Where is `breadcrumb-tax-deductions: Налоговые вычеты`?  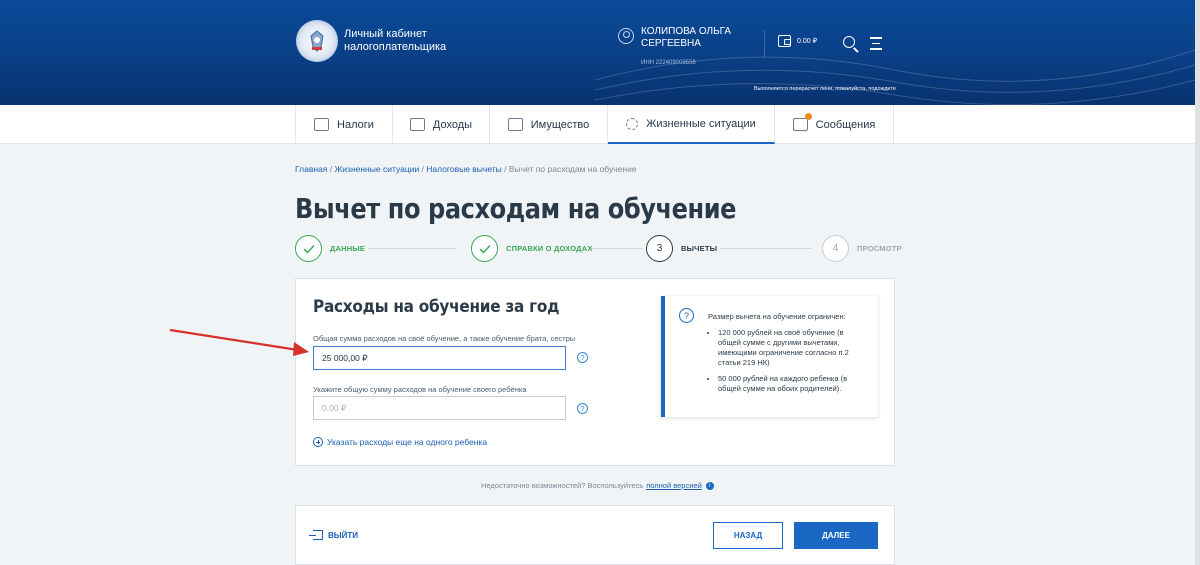
breadcrumb-tax-deductions: Налоговые вычеты is located at coordinates (464, 169).